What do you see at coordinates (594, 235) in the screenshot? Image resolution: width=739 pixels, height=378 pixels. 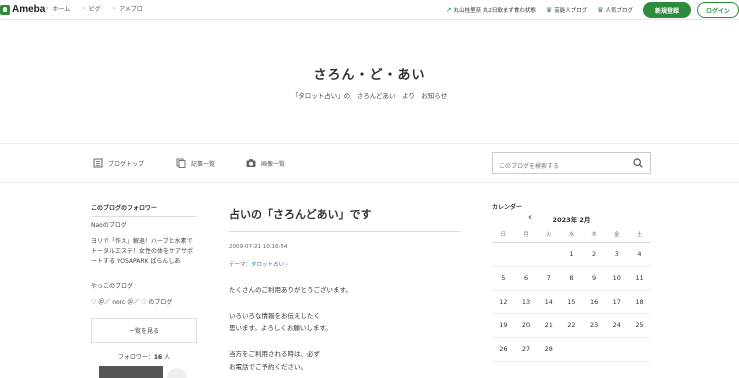 I see `calendar-weekday: 木` at bounding box center [594, 235].